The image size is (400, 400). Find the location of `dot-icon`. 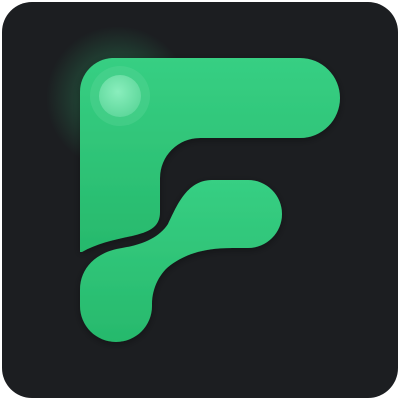

dot-icon is located at coordinates (120, 96).